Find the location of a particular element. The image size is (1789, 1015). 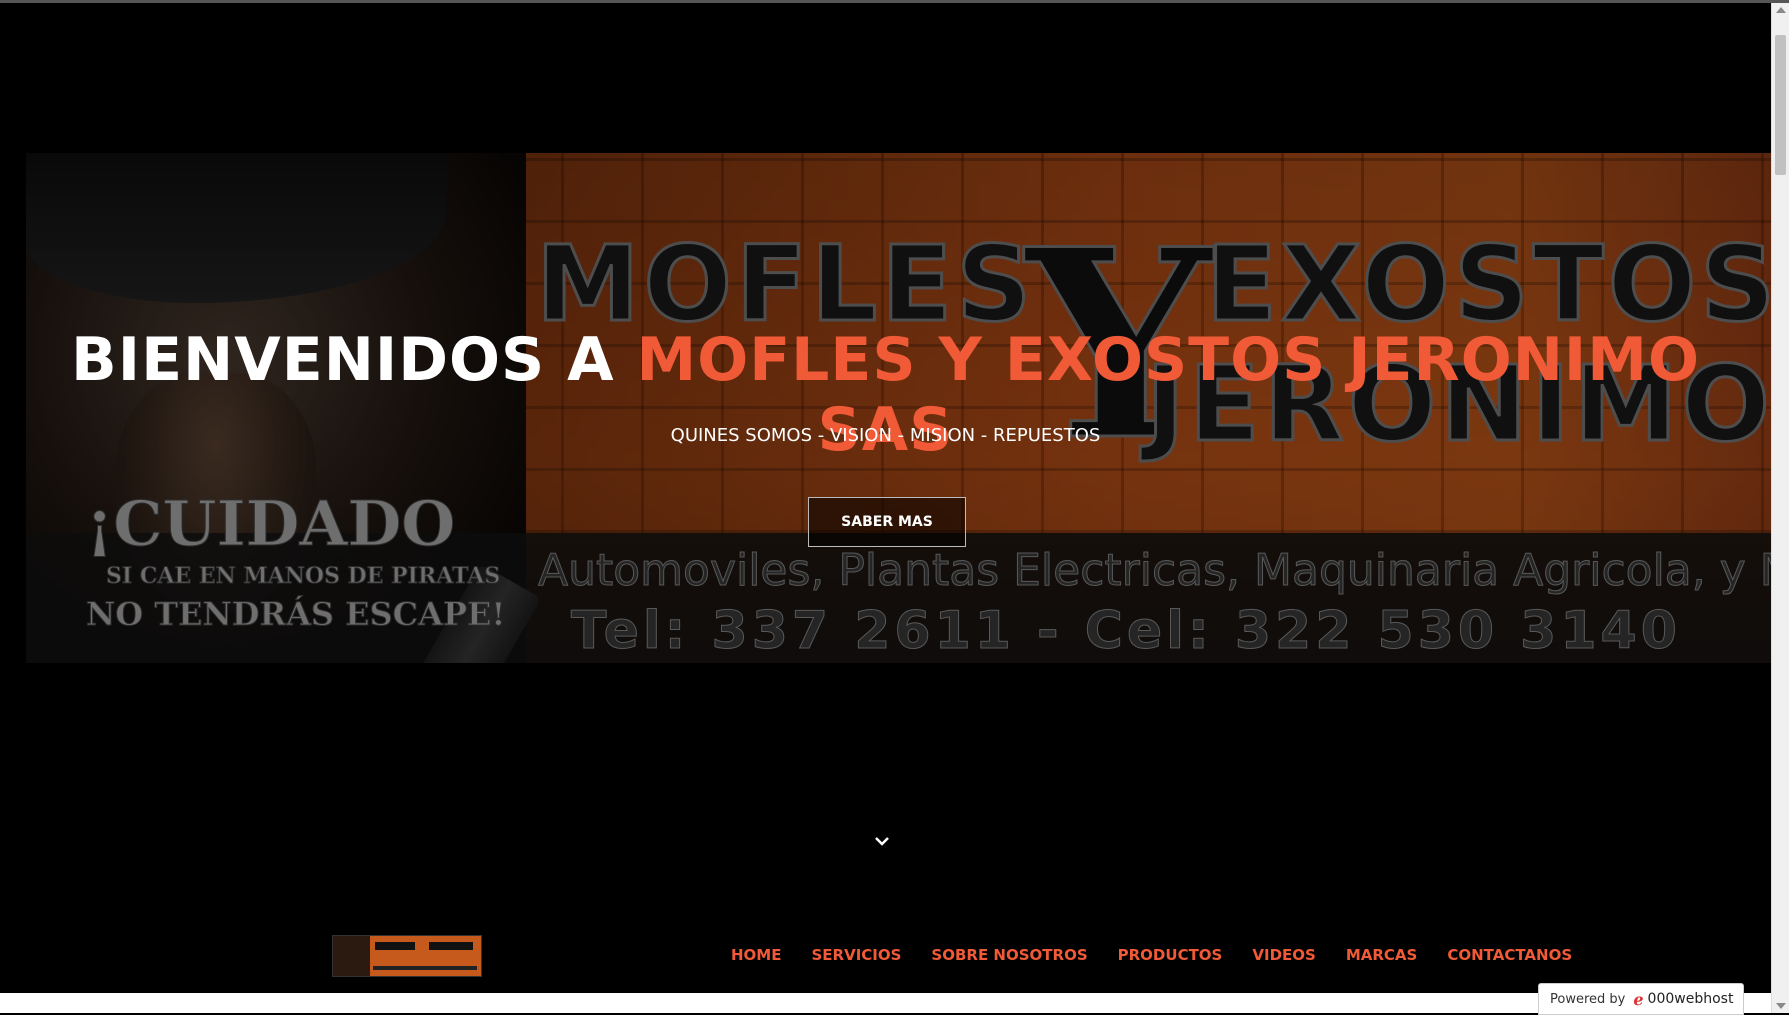

nav-item-sobre-nosotros: SOBRE NOSOTROS is located at coordinates (1009, 955).